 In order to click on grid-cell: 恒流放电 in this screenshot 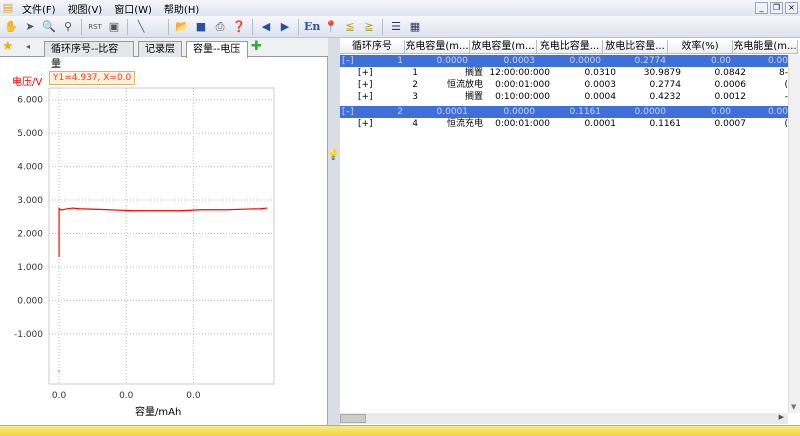, I will do `click(464, 85)`.